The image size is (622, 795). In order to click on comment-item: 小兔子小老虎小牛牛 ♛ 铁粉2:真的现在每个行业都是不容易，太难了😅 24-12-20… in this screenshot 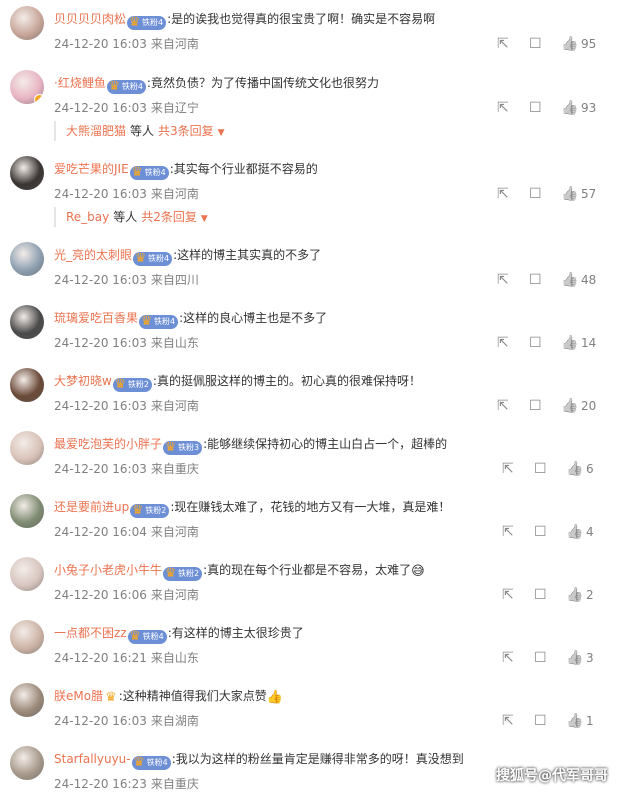, I will do `click(311, 583)`.